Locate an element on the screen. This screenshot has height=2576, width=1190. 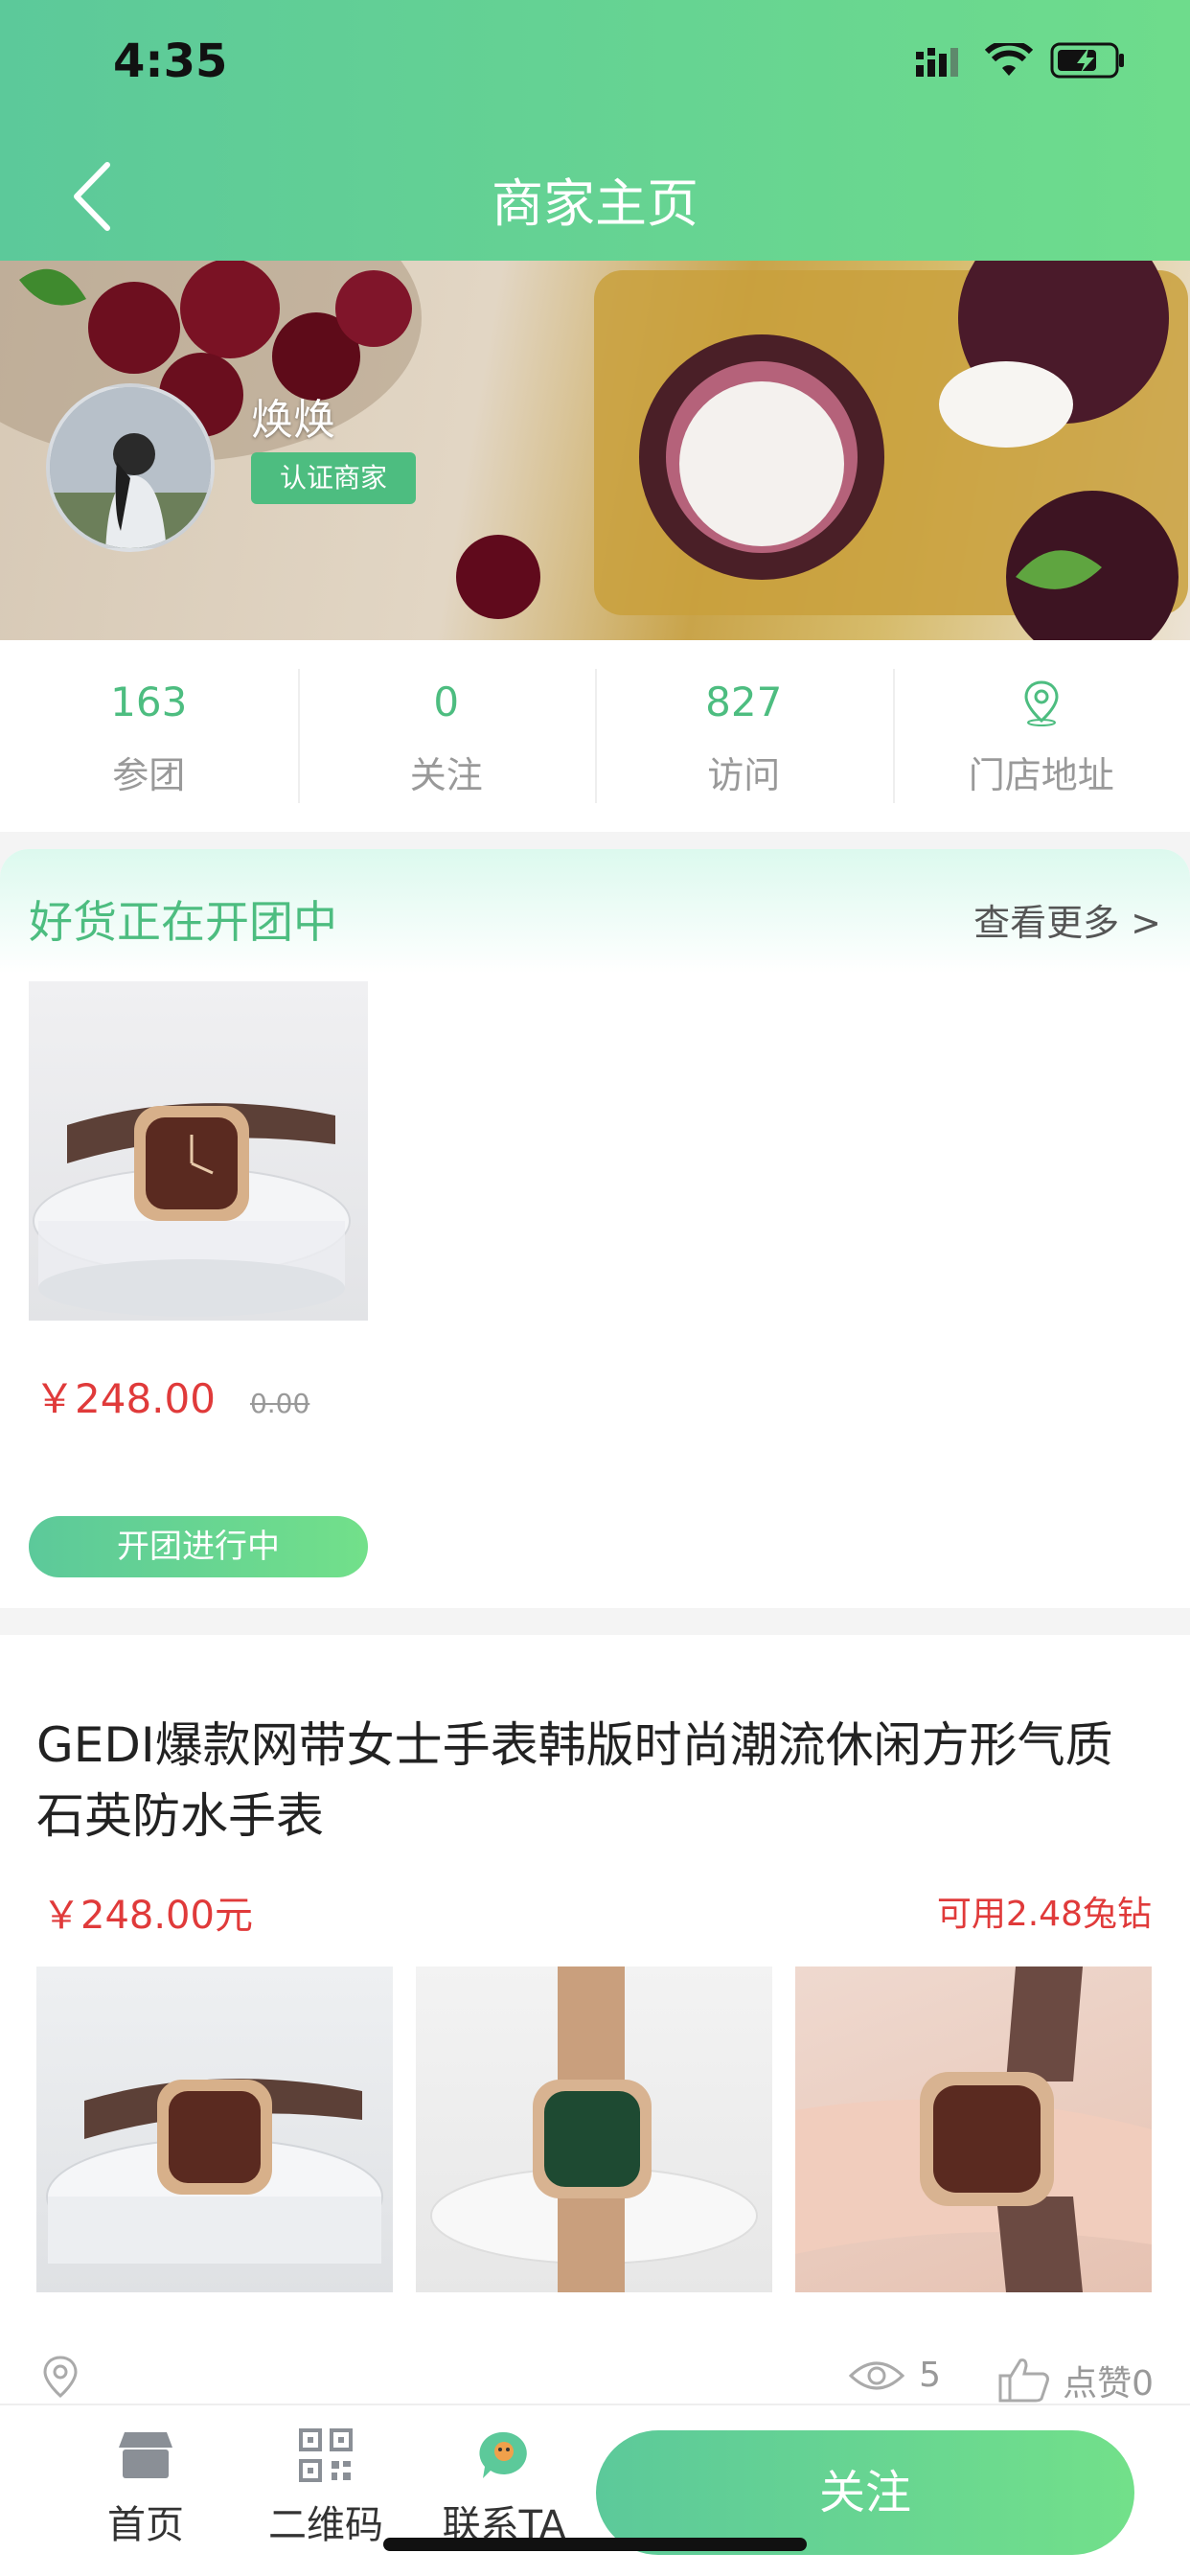
battery-charging-icon is located at coordinates (1087, 60).